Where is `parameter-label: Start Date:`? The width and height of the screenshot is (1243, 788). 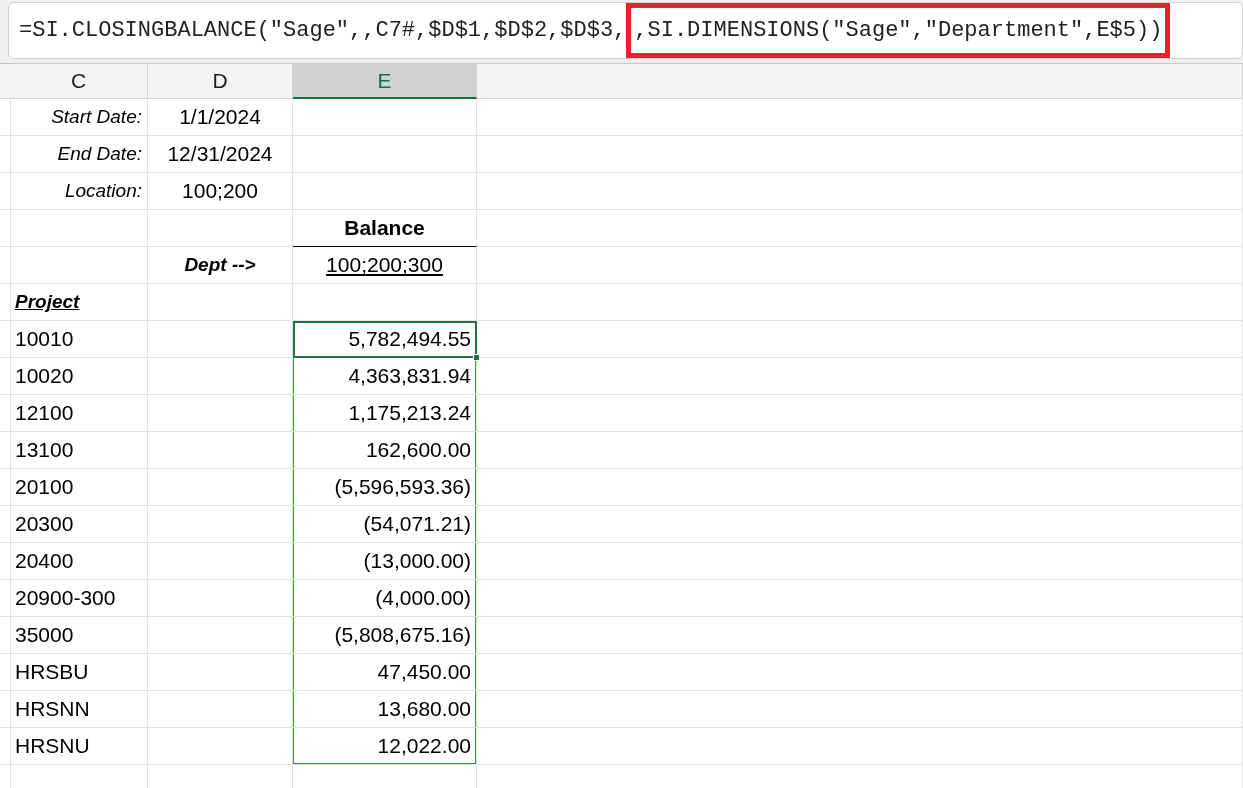
parameter-label: Start Date: is located at coordinates (79, 117).